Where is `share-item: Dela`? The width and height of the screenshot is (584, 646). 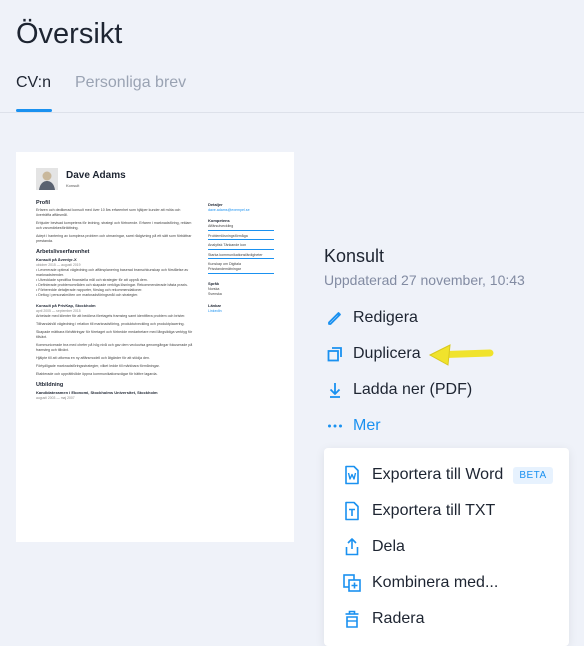
share-item: Dela is located at coordinates (446, 547).